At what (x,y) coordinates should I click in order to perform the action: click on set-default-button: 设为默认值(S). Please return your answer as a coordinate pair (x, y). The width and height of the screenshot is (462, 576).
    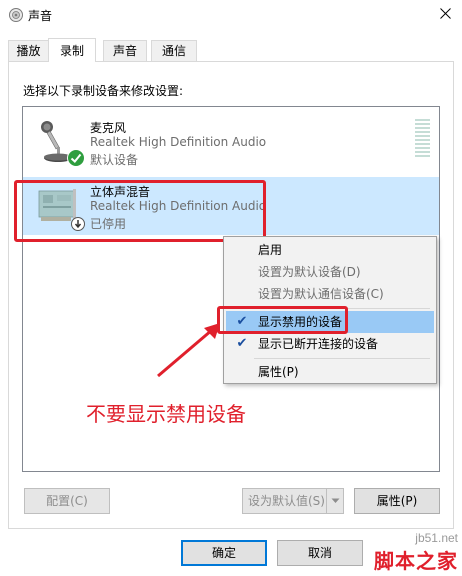
    Looking at the image, I should click on (293, 501).